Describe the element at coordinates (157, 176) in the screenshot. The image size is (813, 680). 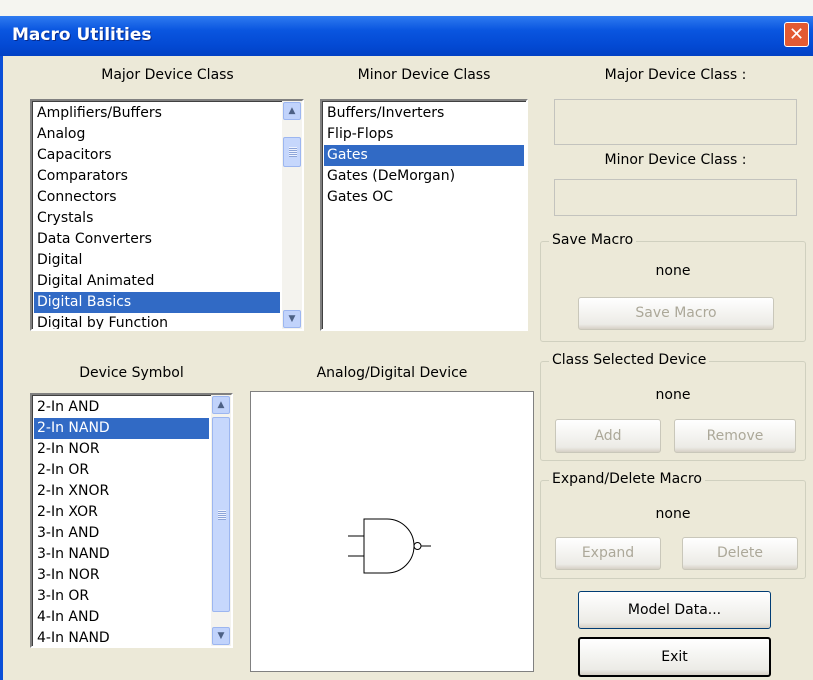
I see `major-class-list-item: Comparators` at that location.